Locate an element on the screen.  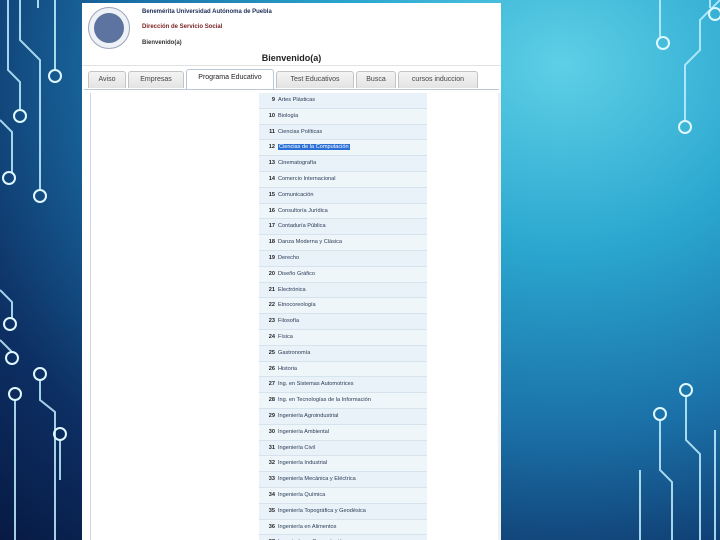
table-row: 13 Cinematografía is located at coordinates (343, 164).